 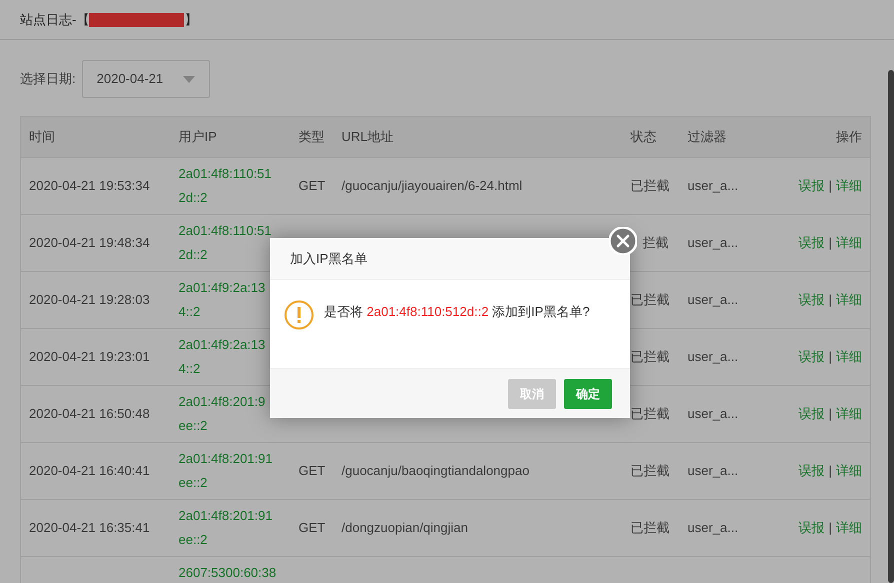 What do you see at coordinates (588, 393) in the screenshot?
I see `confirm-button: 确定` at bounding box center [588, 393].